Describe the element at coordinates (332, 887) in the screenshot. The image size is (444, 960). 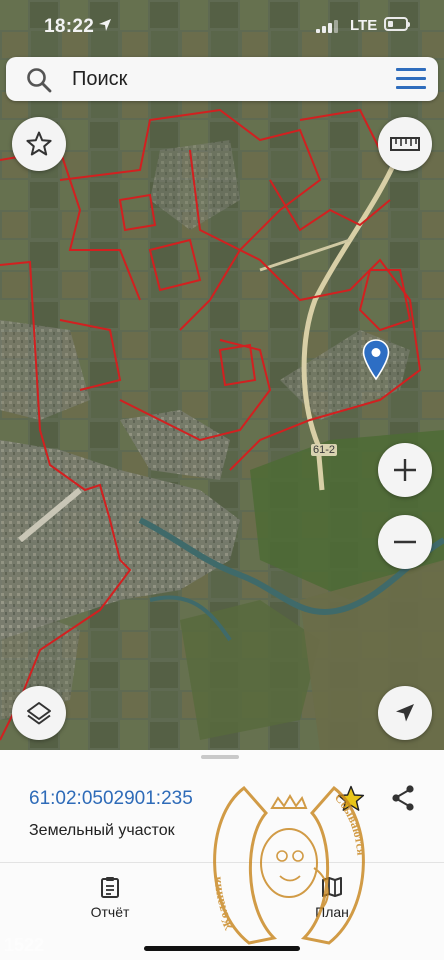
I see `map-plan-icon` at that location.